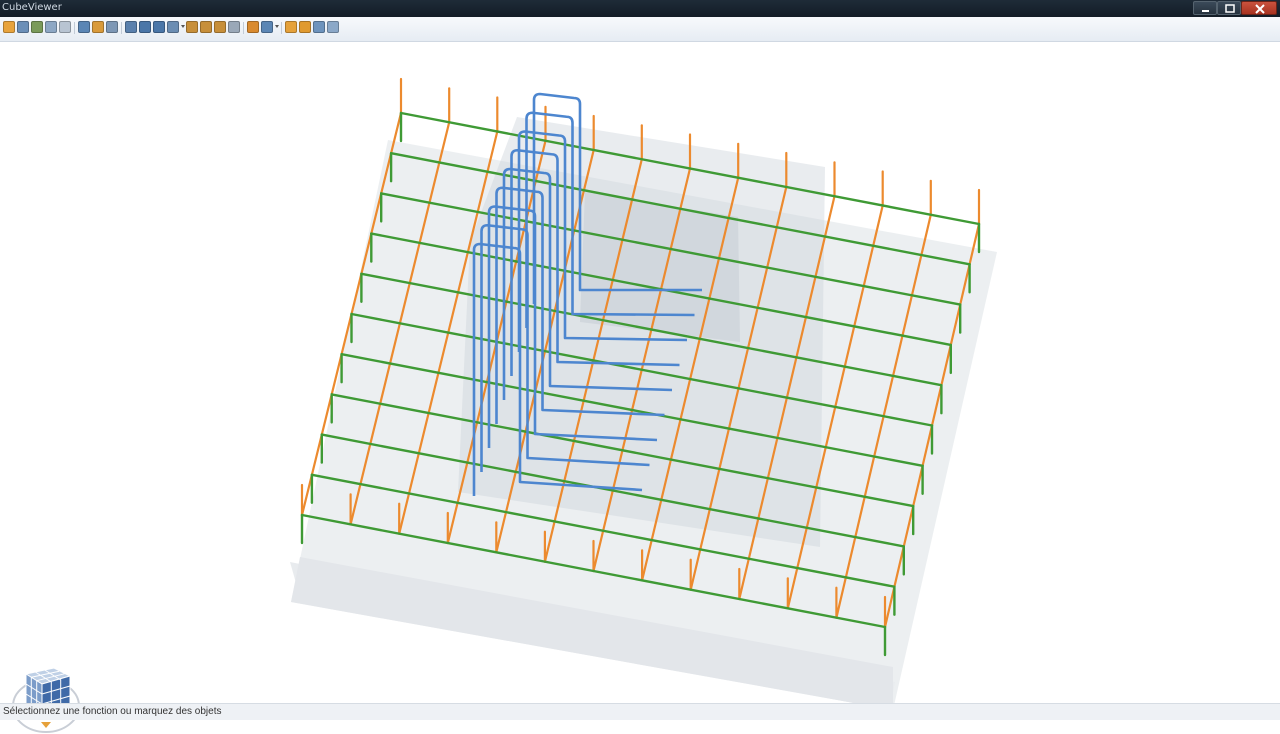  What do you see at coordinates (65, 27) in the screenshot?
I see `export-icon` at bounding box center [65, 27].